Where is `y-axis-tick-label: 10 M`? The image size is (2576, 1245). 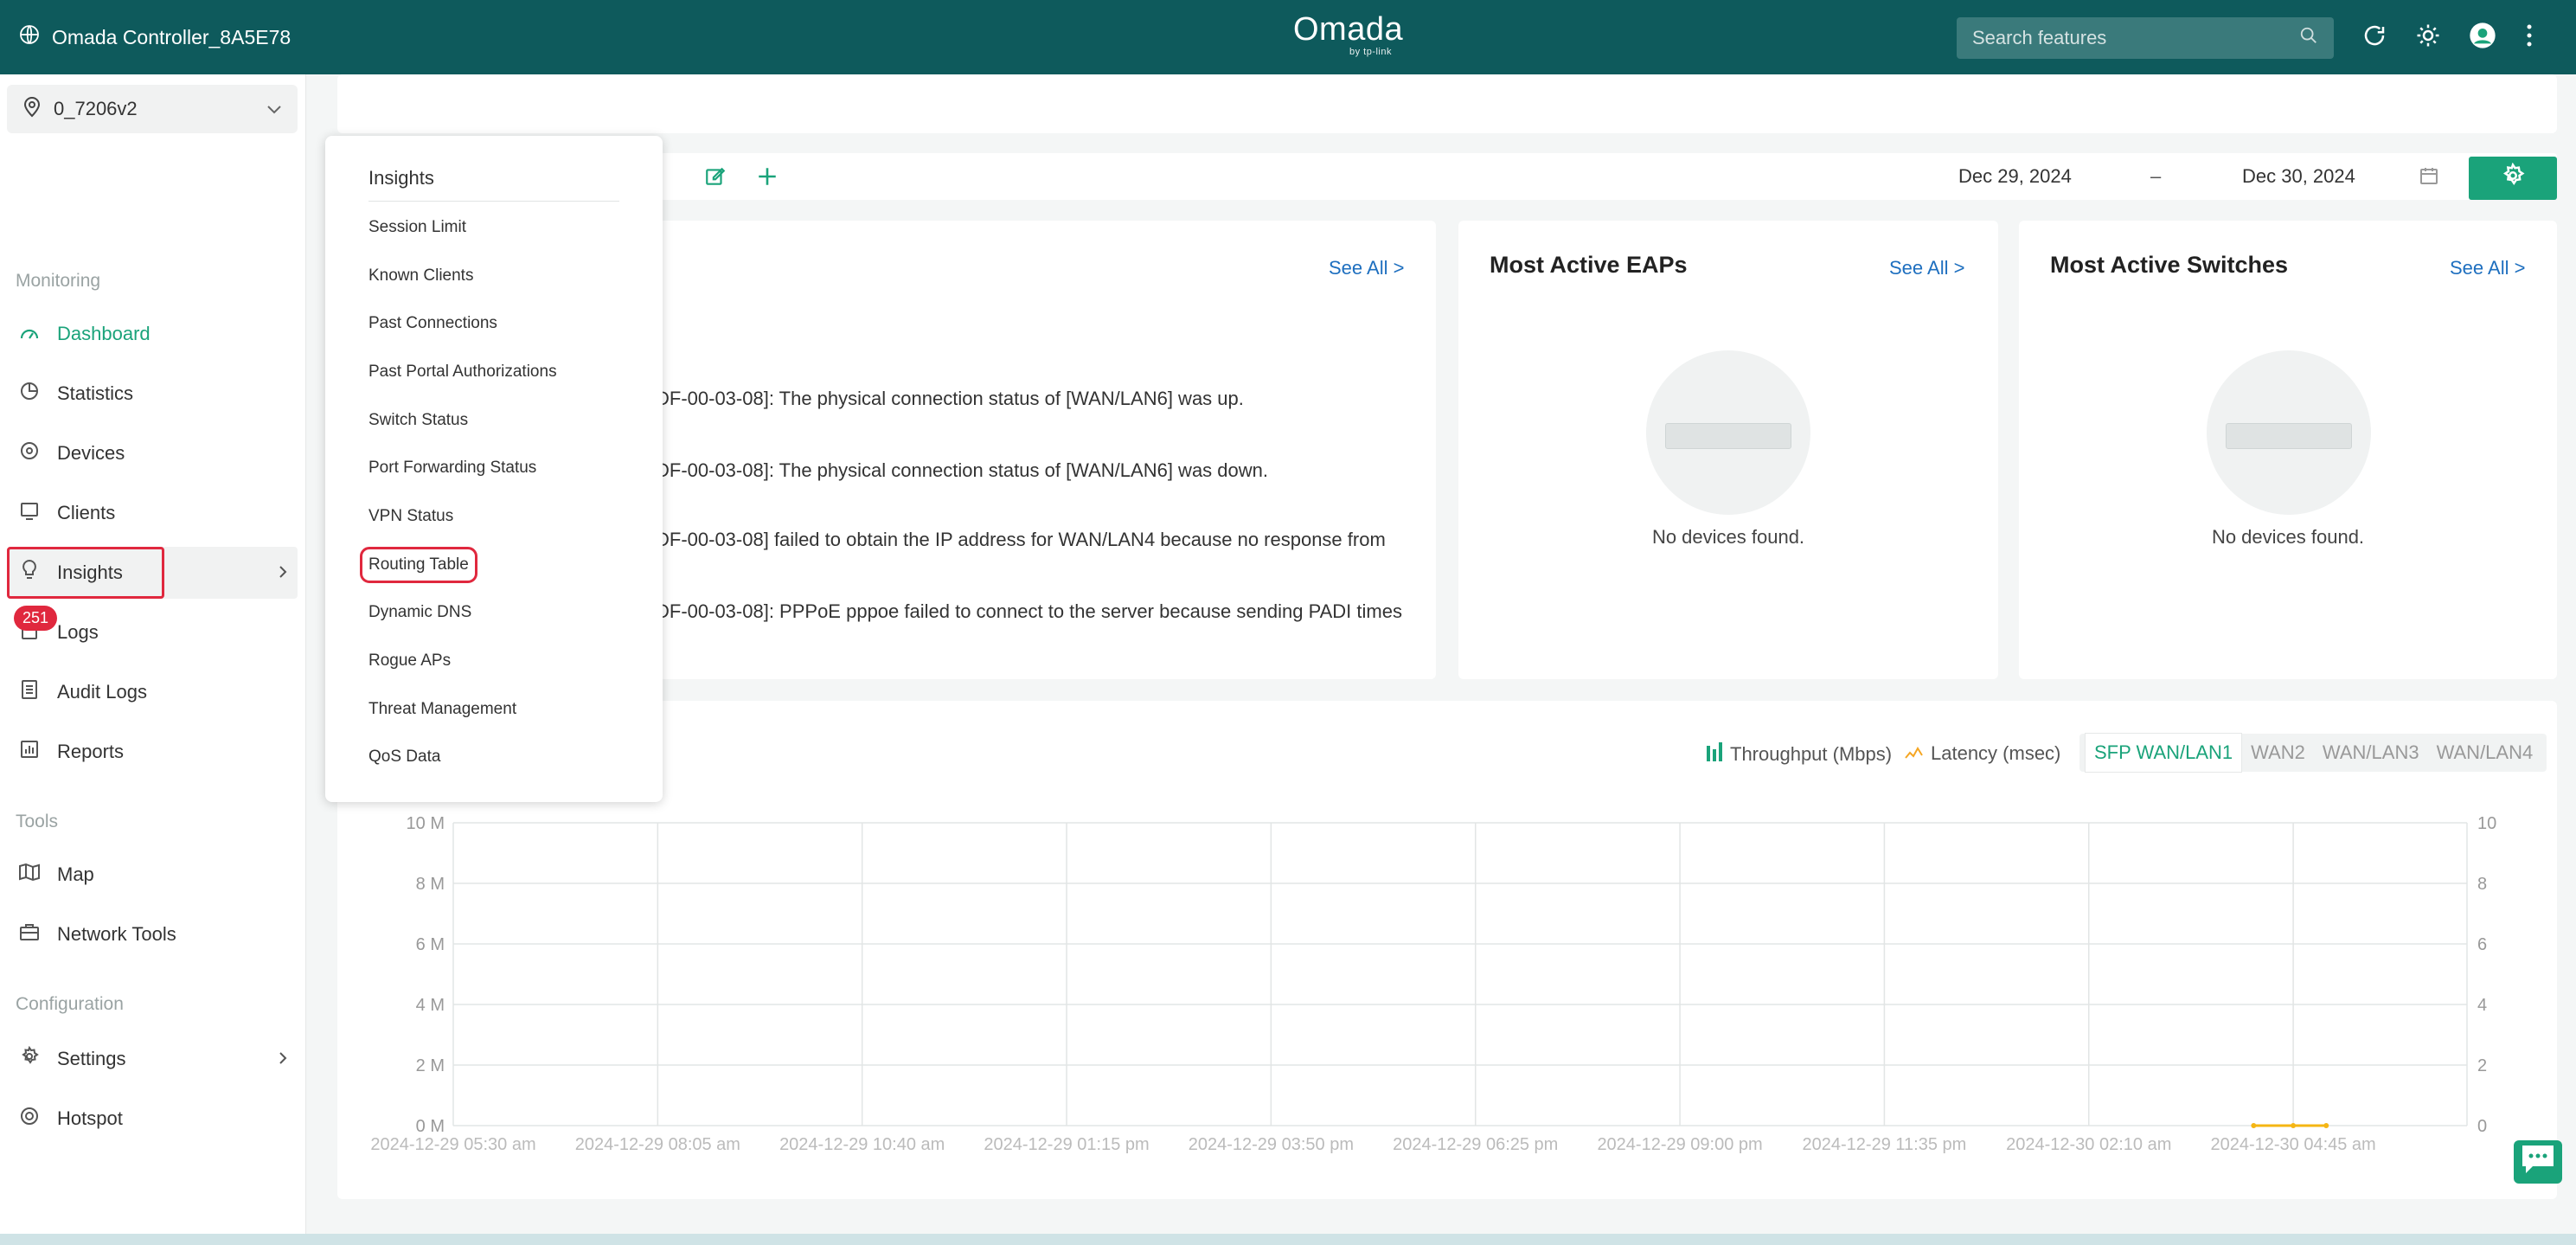 y-axis-tick-label: 10 M is located at coordinates (426, 824).